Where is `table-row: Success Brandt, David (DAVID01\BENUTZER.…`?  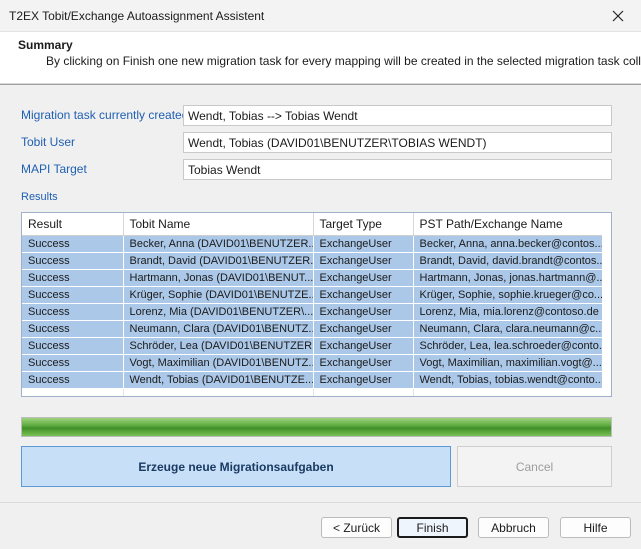 table-row: Success Brandt, David (DAVID01\BENUTZER.… is located at coordinates (313, 261).